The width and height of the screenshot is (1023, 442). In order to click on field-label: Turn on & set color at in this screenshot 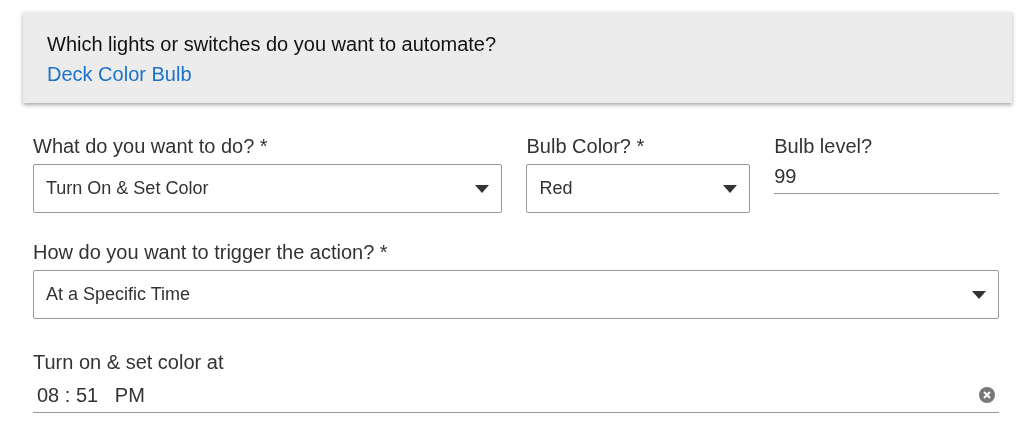, I will do `click(128, 362)`.